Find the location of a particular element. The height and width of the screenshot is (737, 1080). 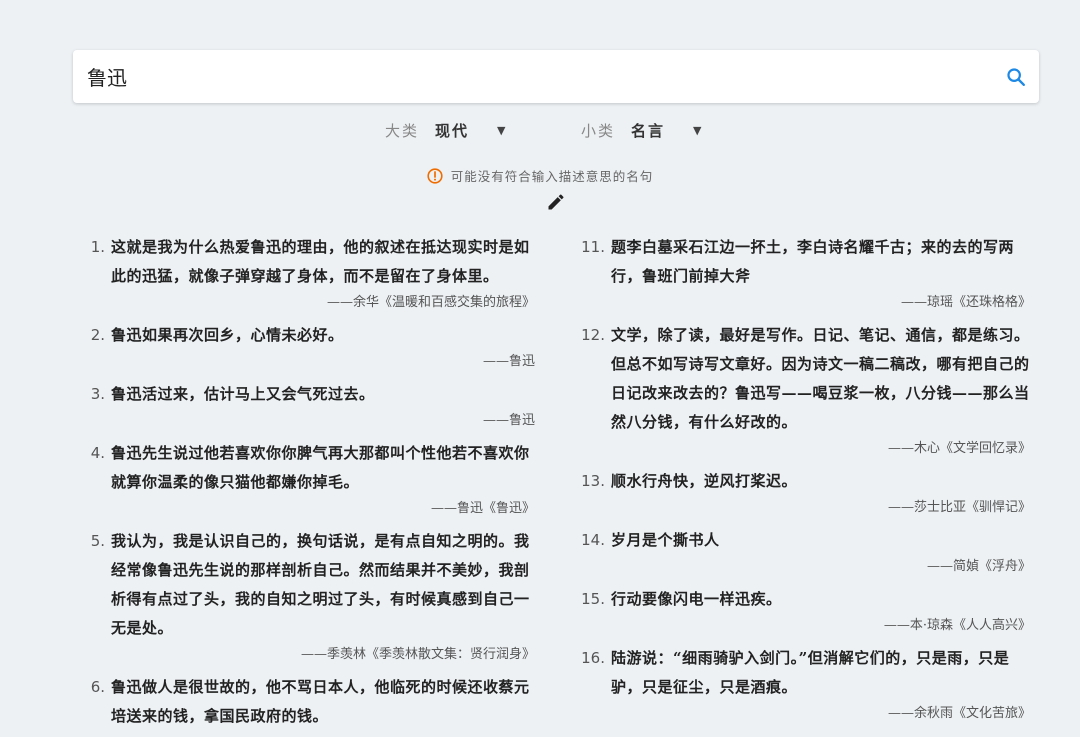

category-select: 大类 现代 ▼ is located at coordinates (445, 130).